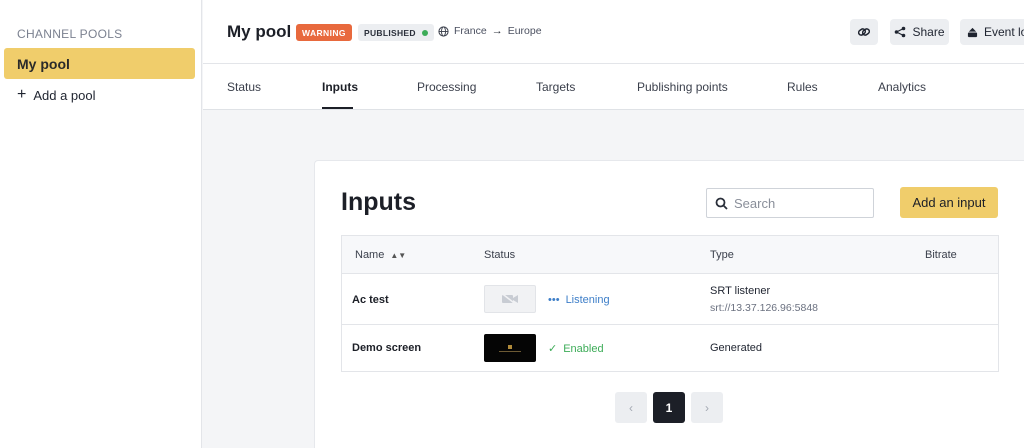 The width and height of the screenshot is (1024, 448). I want to click on add-pool-label: Add a pool, so click(64, 95).